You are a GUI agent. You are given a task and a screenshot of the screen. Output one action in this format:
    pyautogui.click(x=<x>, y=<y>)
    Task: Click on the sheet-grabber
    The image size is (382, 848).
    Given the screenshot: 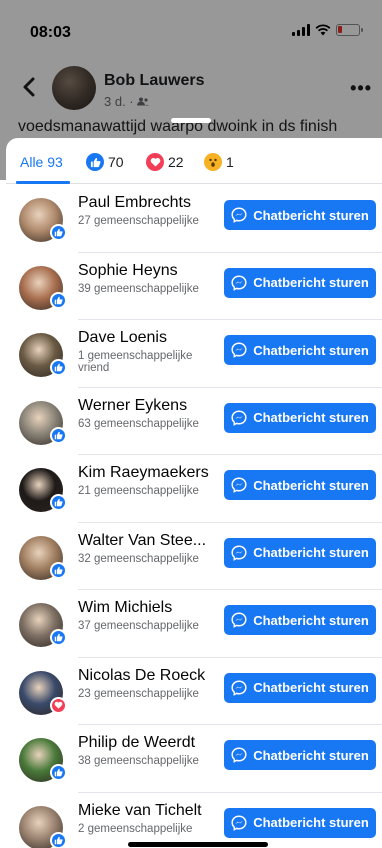 What is the action you would take?
    pyautogui.click(x=191, y=120)
    